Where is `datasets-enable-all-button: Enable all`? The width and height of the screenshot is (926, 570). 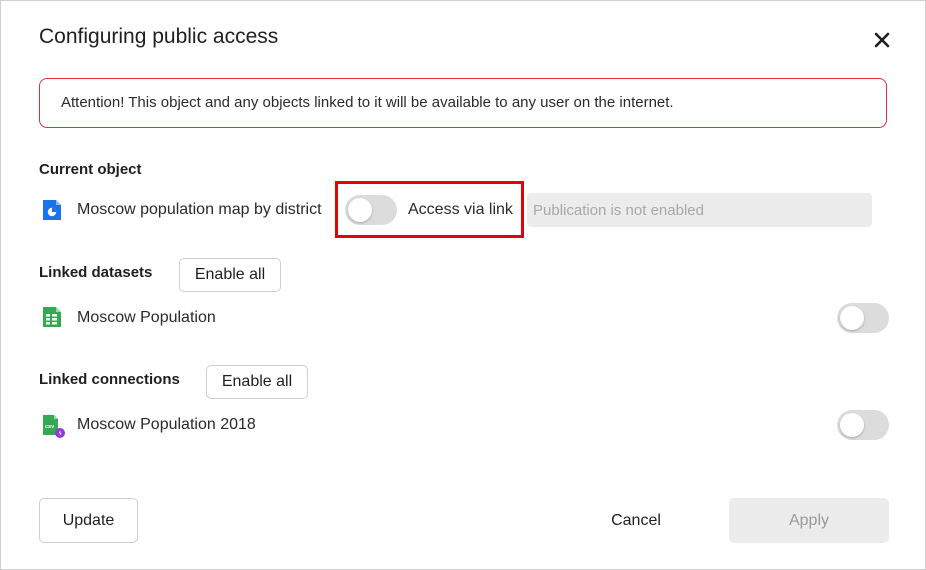 datasets-enable-all-button: Enable all is located at coordinates (230, 275).